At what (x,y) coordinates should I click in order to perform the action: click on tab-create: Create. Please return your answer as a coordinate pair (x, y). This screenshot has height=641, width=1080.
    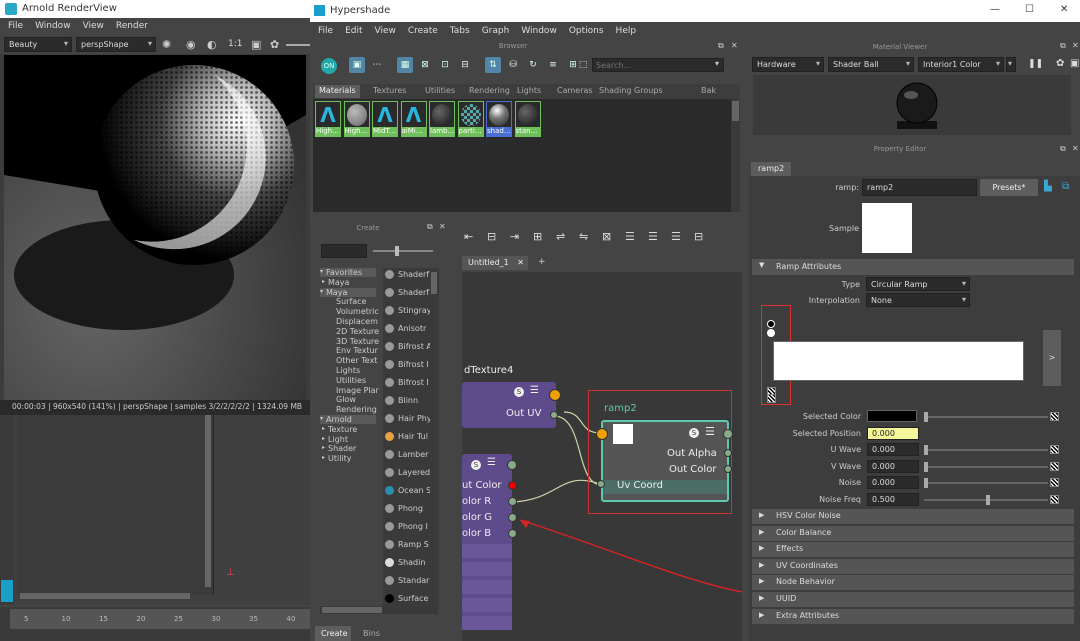
    Looking at the image, I should click on (333, 633).